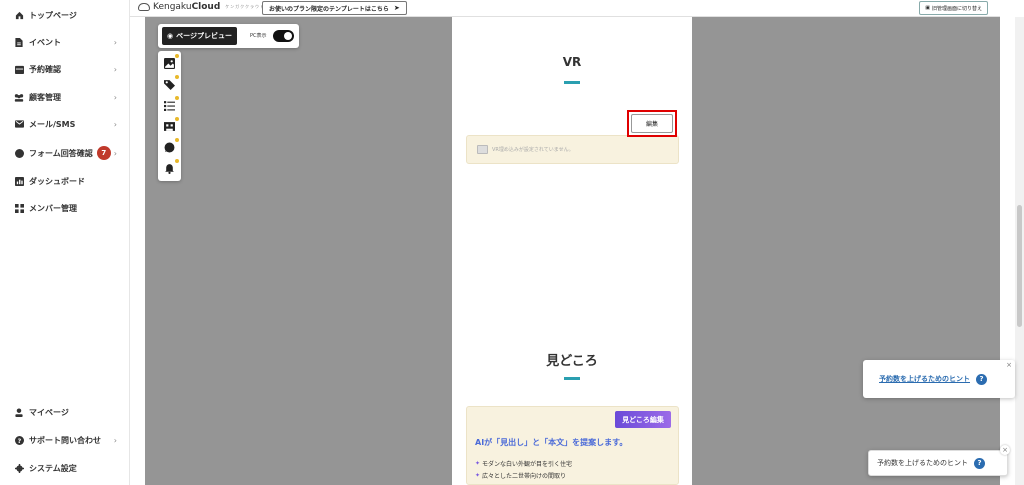 Image resolution: width=1024 pixels, height=485 pixels. Describe the element at coordinates (524, 476) in the screenshot. I see `ai-example-text: 広々とした二世帯向けの間取り` at that location.